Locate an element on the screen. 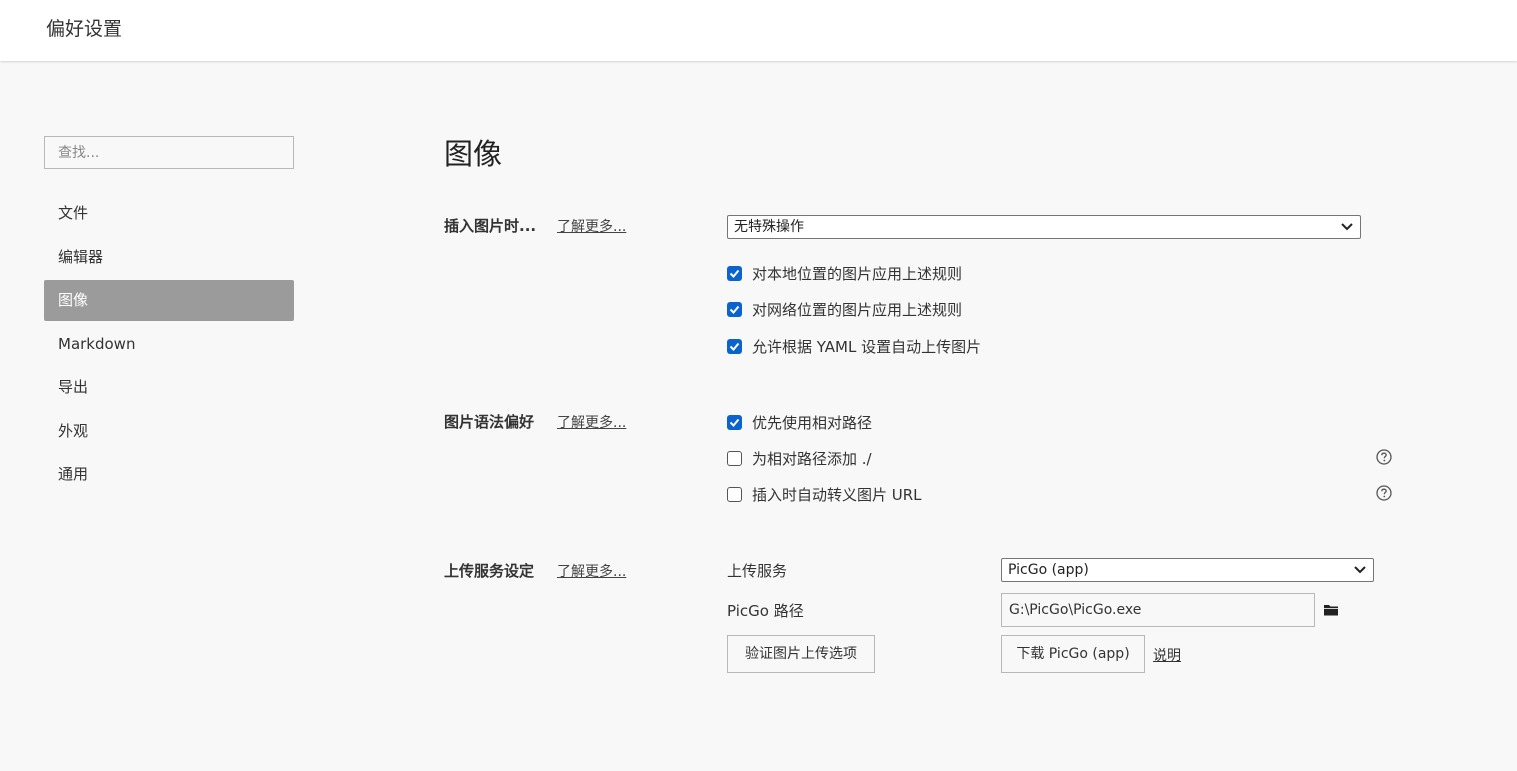 This screenshot has height=771, width=1517. option-yaml-upload: 允许根据 YAML 设置自动上传图片 is located at coordinates (854, 346).